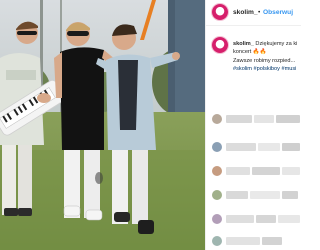 This screenshot has height=250, width=320. I want to click on caption-username: skolim_, so click(243, 44).